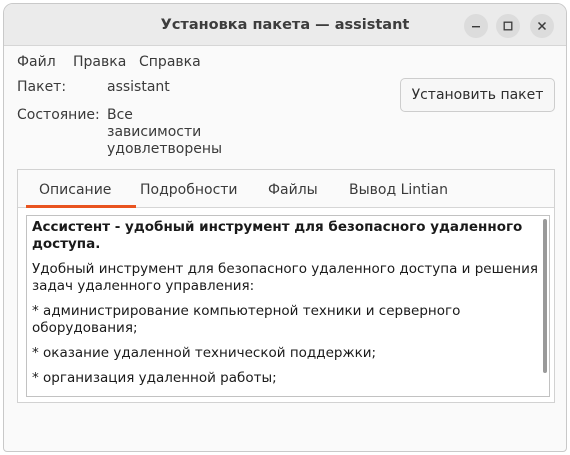 Image resolution: width=570 pixels, height=455 pixels. I want to click on status-value: Все зависимости удовлетворены, so click(164, 132).